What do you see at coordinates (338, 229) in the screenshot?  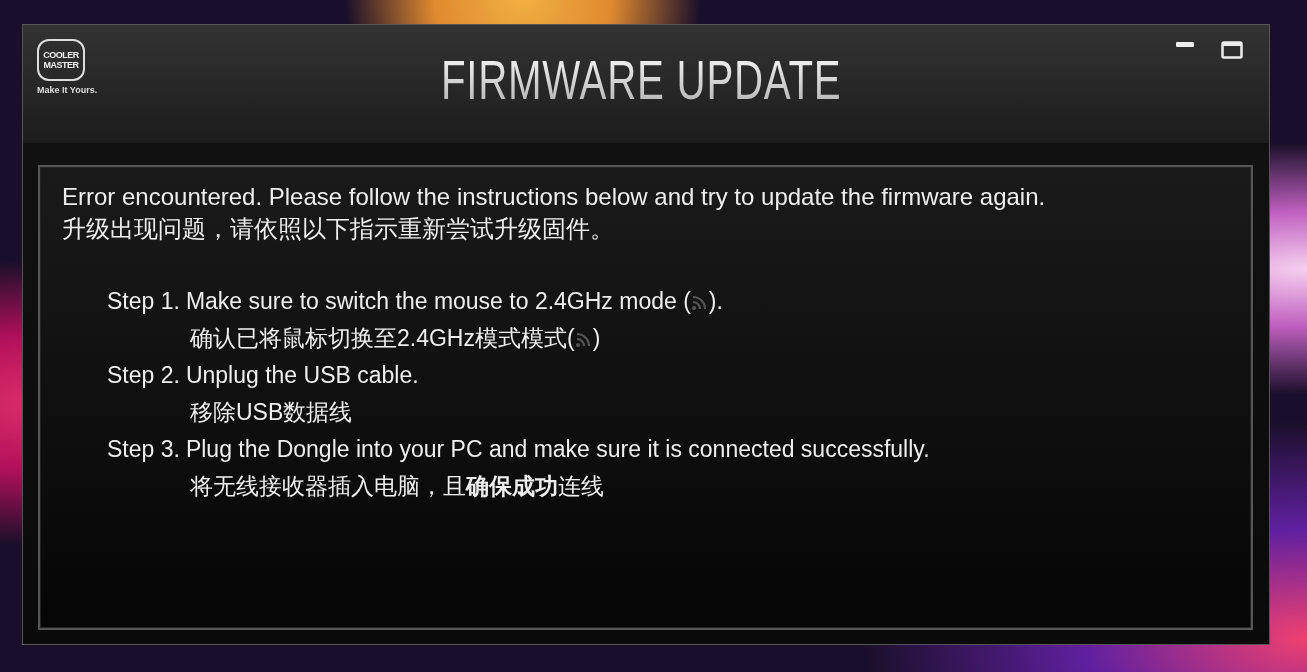 I see `error-message: 升级出现问题，请依照以下指示重新尝试升级固件。` at bounding box center [338, 229].